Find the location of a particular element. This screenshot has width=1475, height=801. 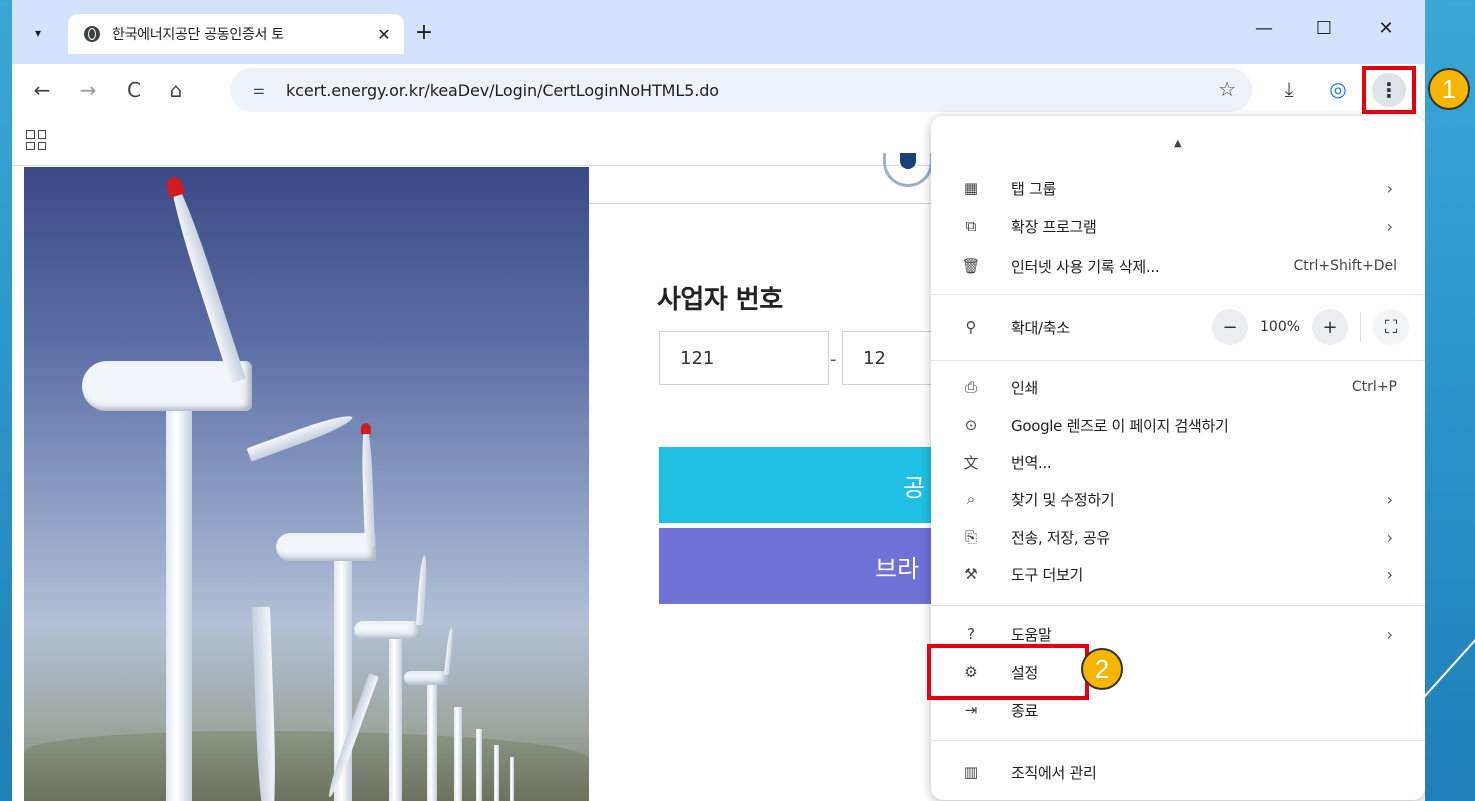

shortcut-text: Ctrl+Shift+Del is located at coordinates (1345, 266).